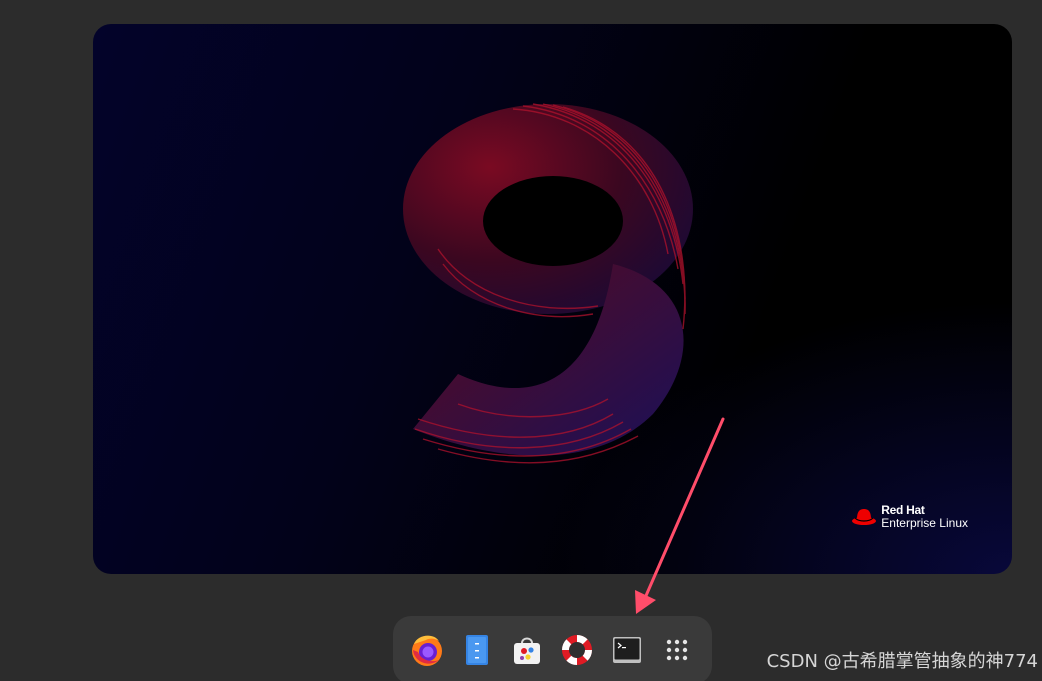 Image resolution: width=1042 pixels, height=681 pixels. I want to click on show-applications-button, so click(677, 650).